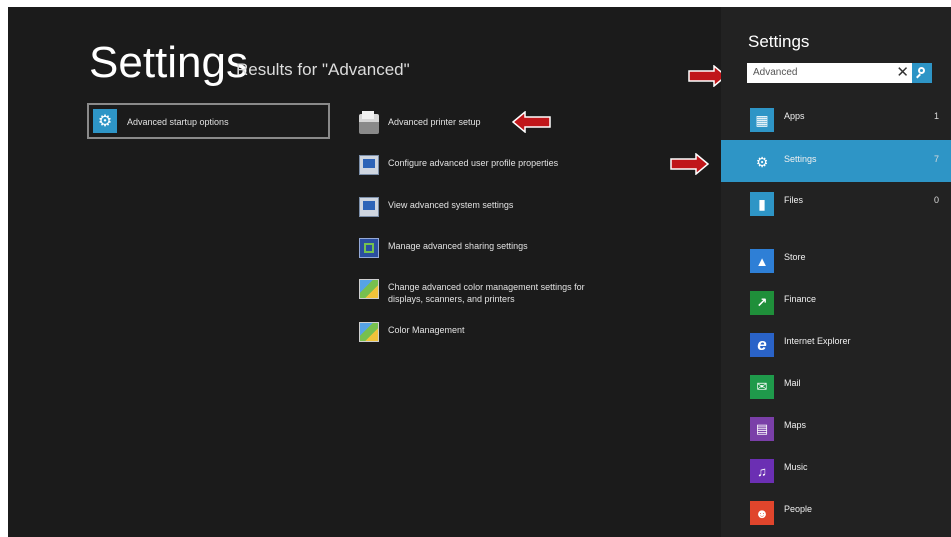 Image resolution: width=951 pixels, height=537 pixels. I want to click on app-label: Music, so click(796, 467).